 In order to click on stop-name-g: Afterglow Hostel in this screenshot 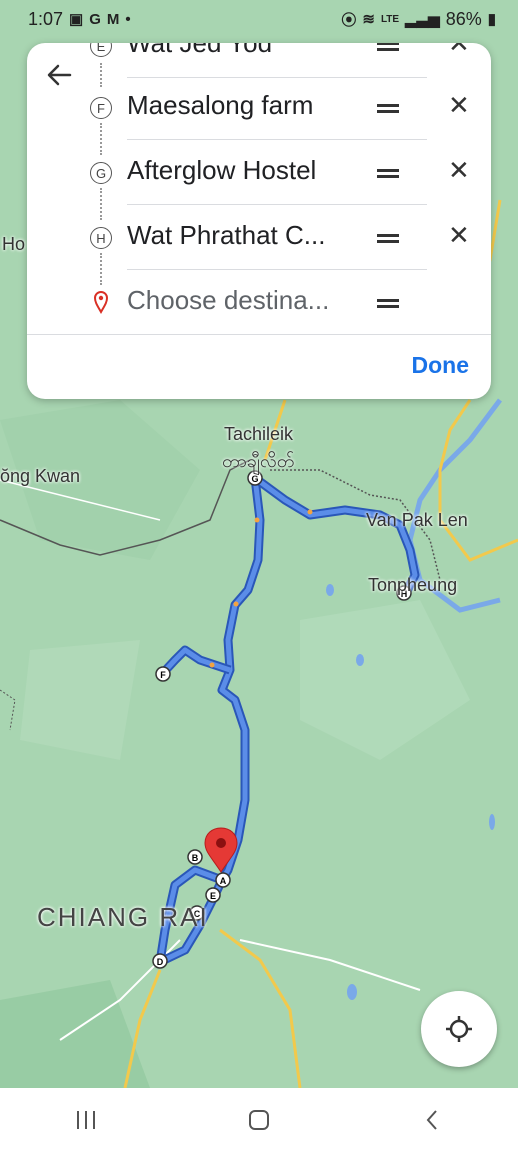, I will do `click(221, 170)`.